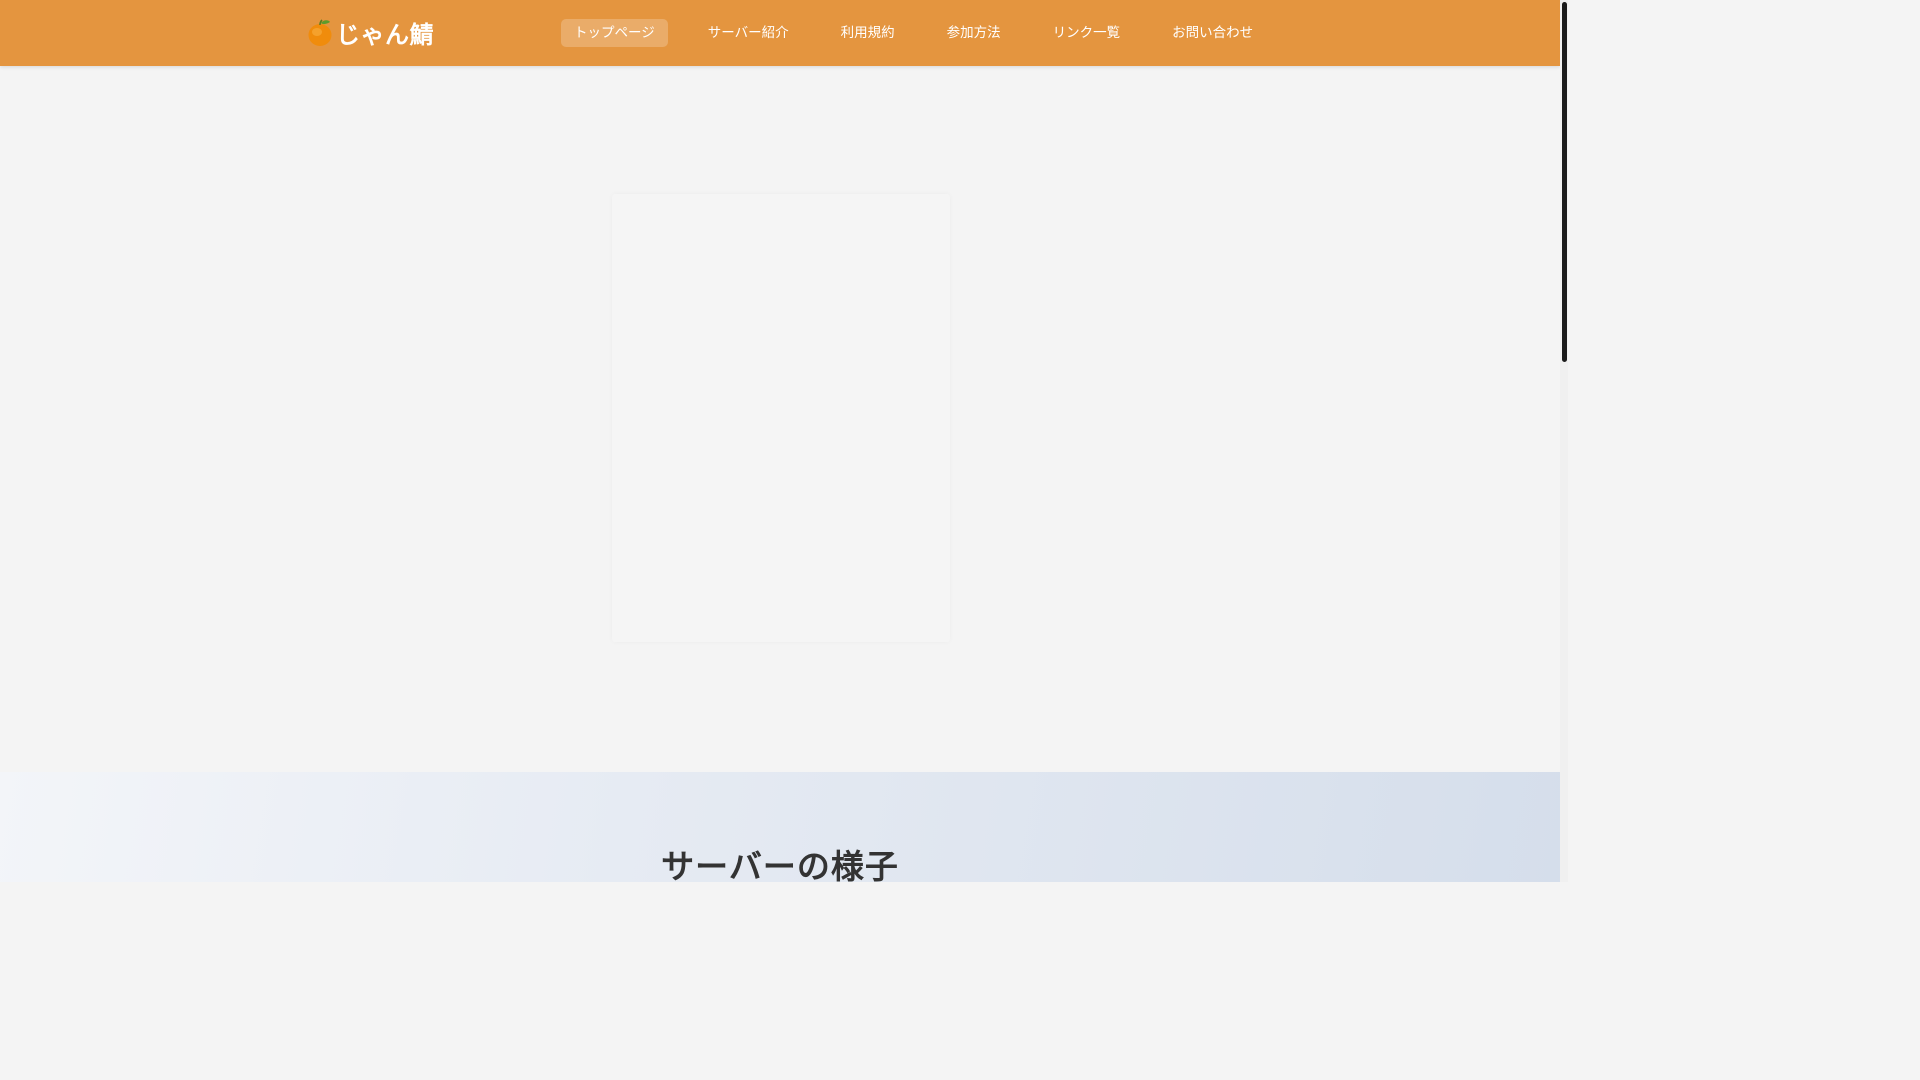  Describe the element at coordinates (748, 33) in the screenshot. I see `nav-item-server-intro: サーバー紹介` at that location.